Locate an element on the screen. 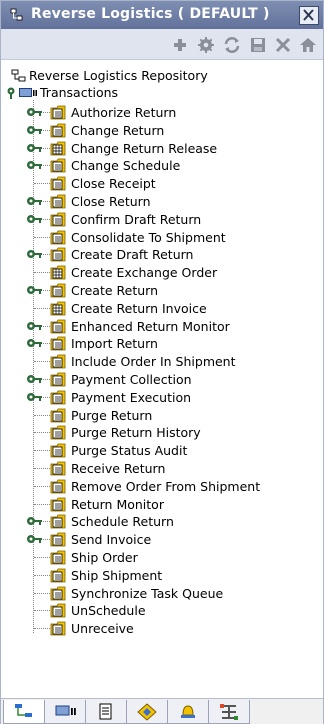 This screenshot has width=324, height=724. tab-hierarchy is located at coordinates (24, 712).